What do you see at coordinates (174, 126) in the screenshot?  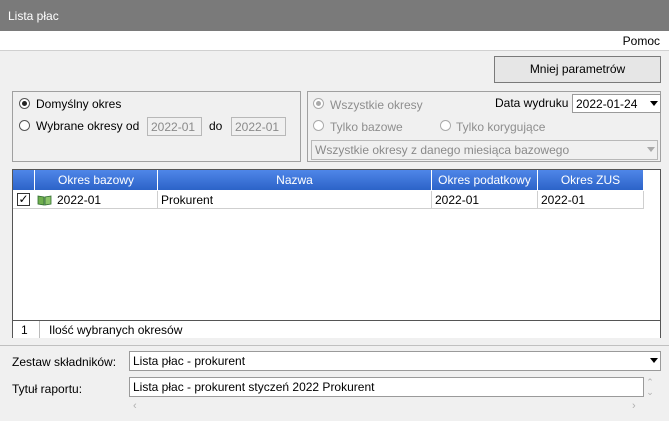 I see `period-from-input: 2022-01` at bounding box center [174, 126].